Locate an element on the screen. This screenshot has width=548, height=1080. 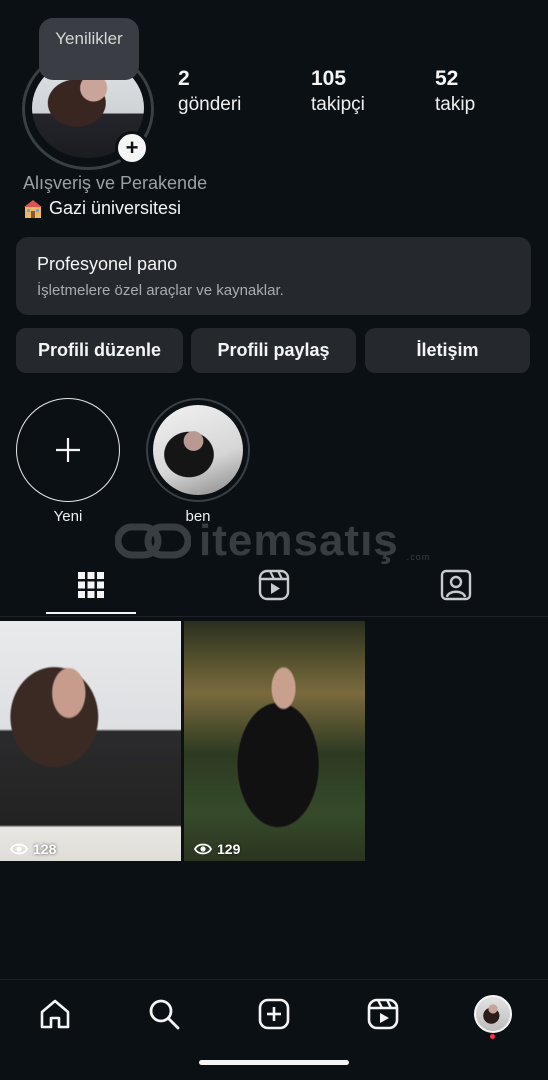
post-views: 129 is located at coordinates (217, 849).